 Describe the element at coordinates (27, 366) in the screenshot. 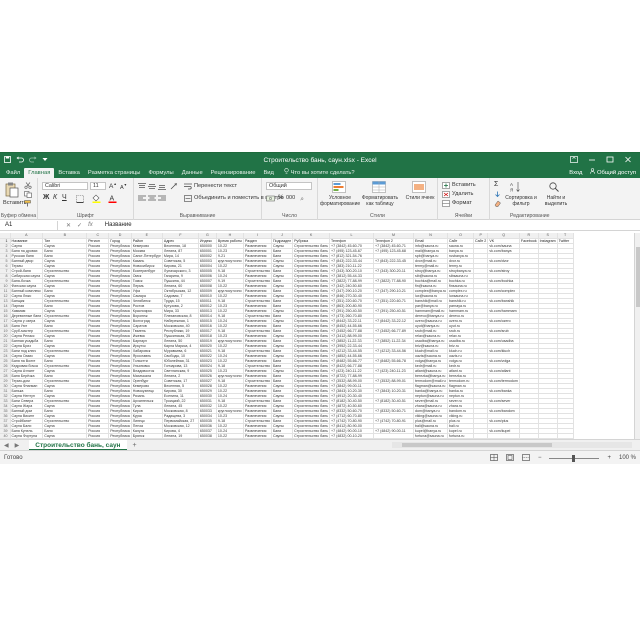

I see `table-cell: Кедровая бочка` at that location.